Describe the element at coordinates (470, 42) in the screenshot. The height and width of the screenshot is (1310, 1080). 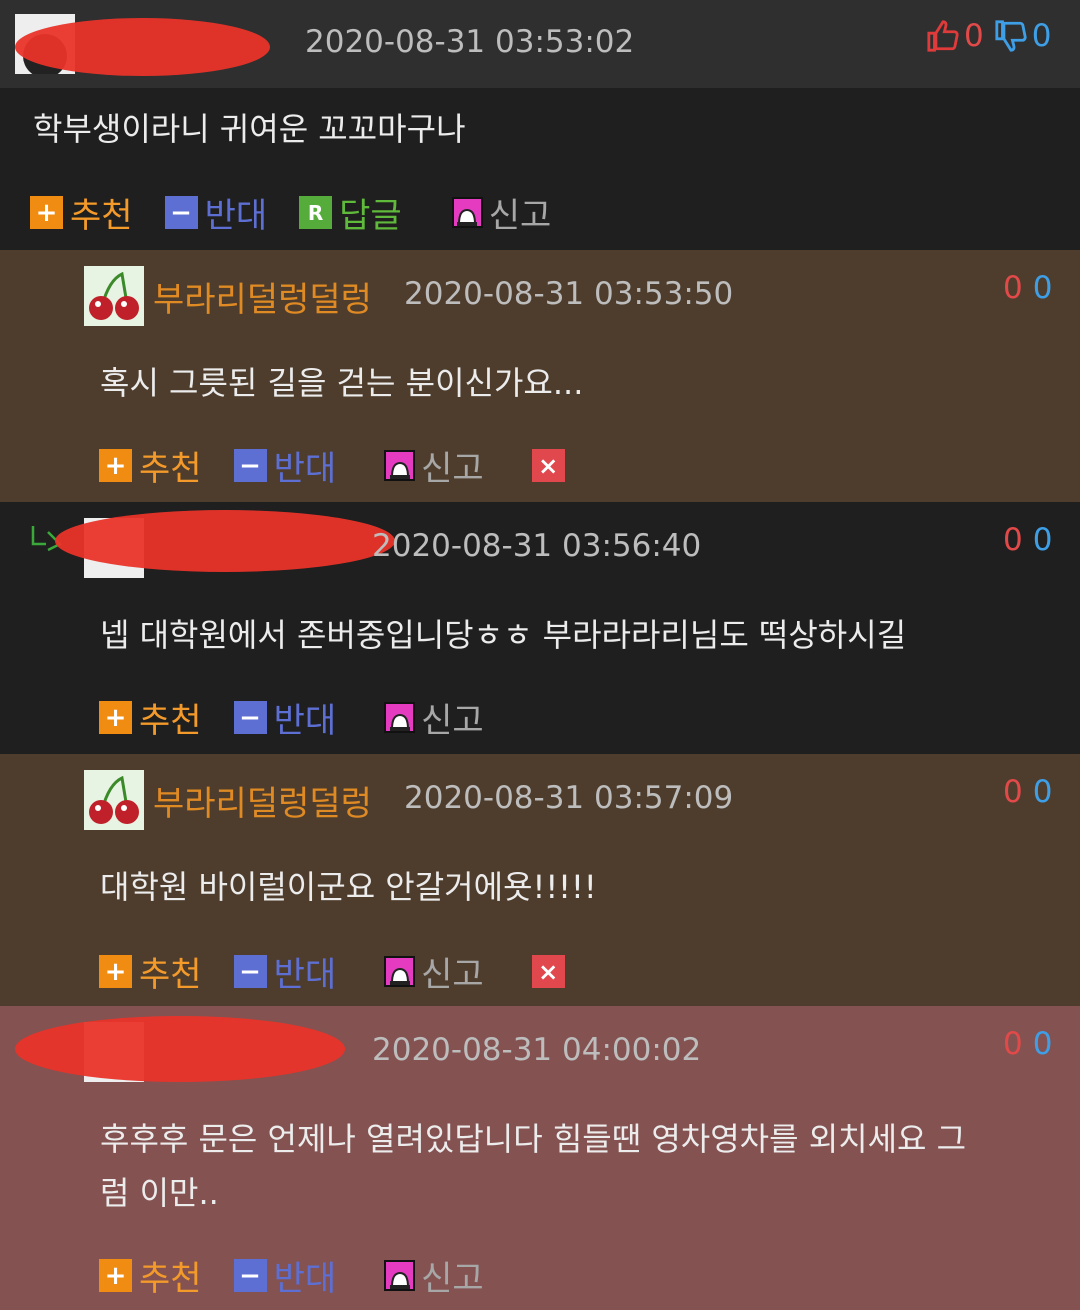
I see `comment-date: 2020-08-31 03:53:02` at that location.